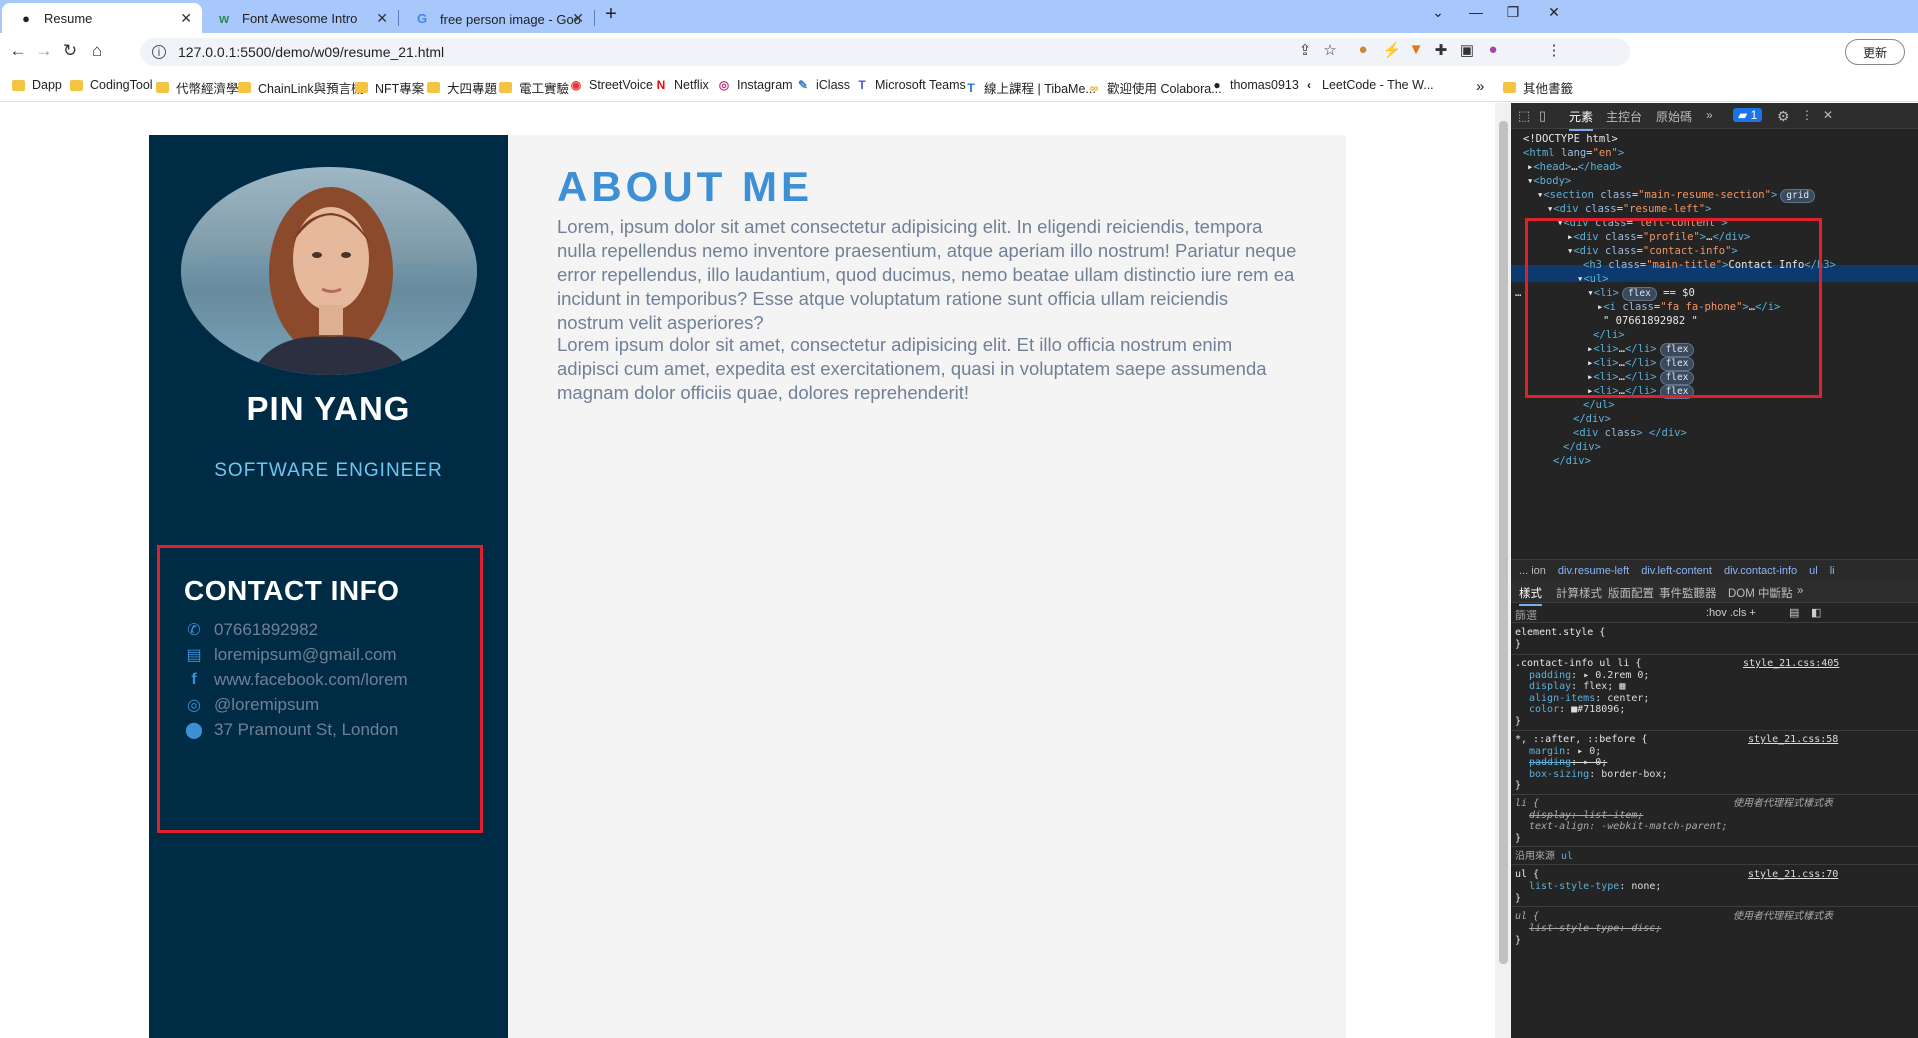 This screenshot has height=1038, width=1918. Describe the element at coordinates (724, 85) in the screenshot. I see `instagram-icon: ◎` at that location.